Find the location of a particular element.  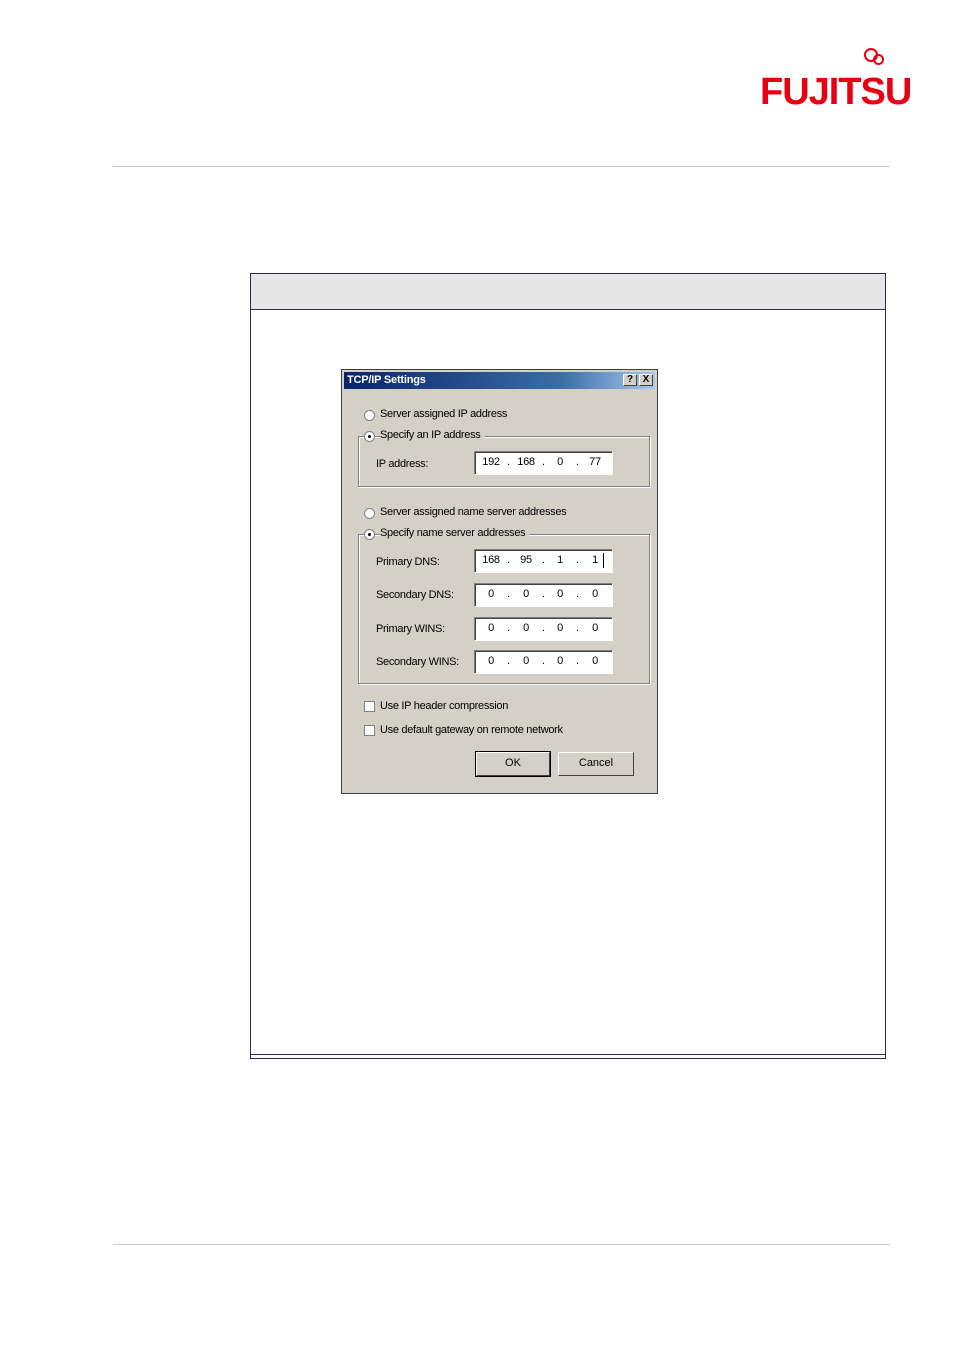

server-assigned-dns-radio is located at coordinates (369, 513).